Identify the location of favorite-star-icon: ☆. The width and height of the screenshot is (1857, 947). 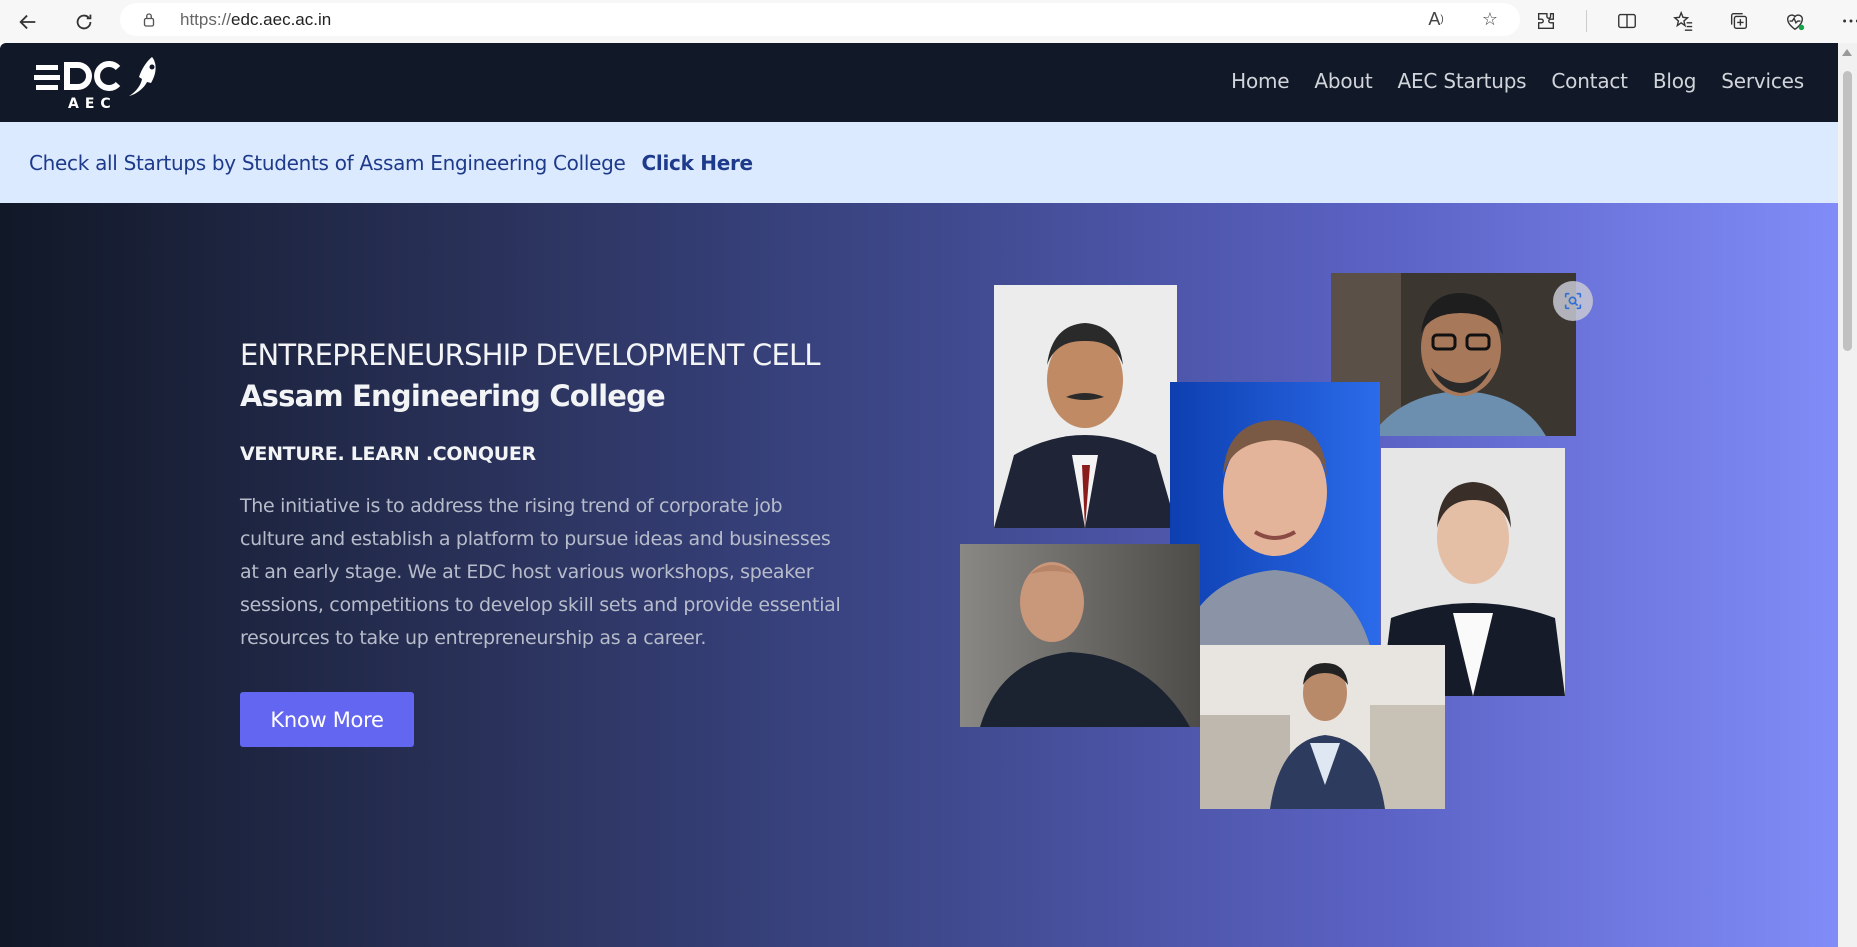
(1490, 19).